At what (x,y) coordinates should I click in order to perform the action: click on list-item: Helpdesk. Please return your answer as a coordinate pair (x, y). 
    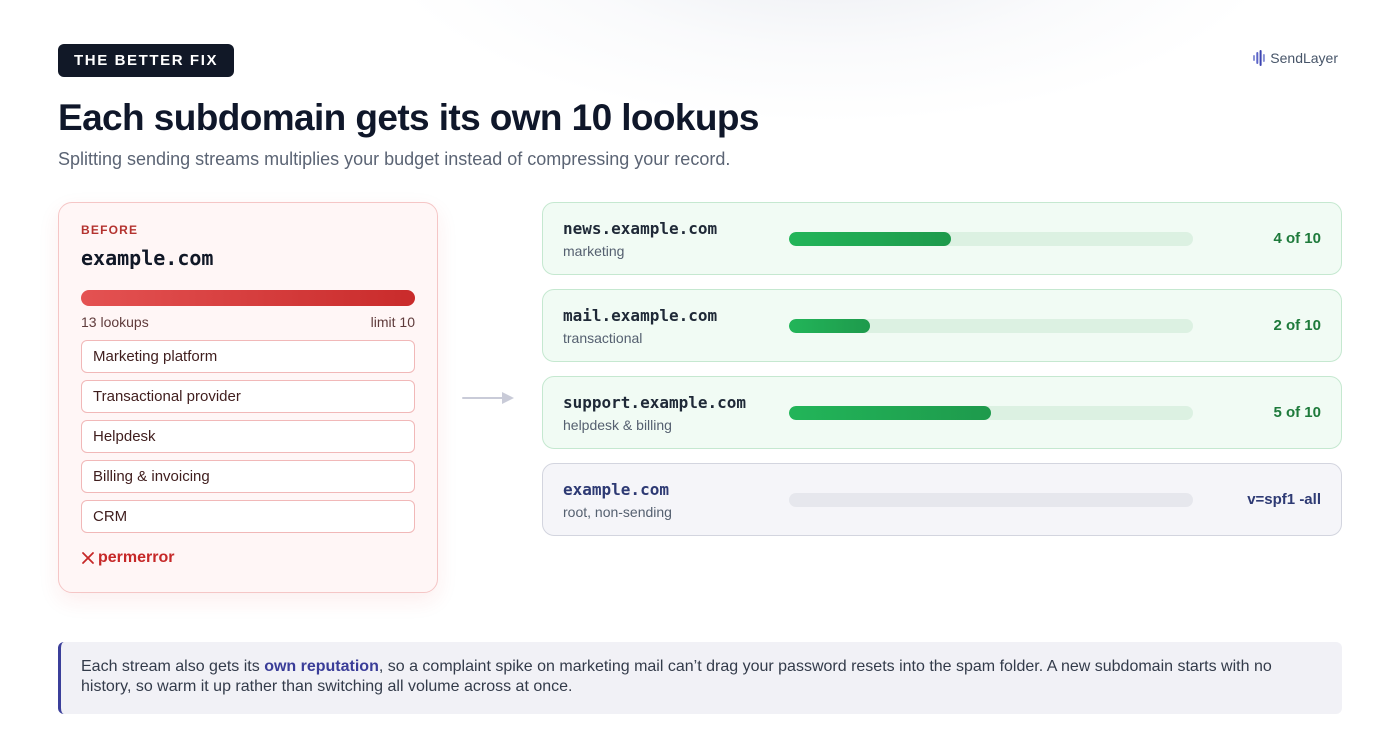
    Looking at the image, I should click on (248, 436).